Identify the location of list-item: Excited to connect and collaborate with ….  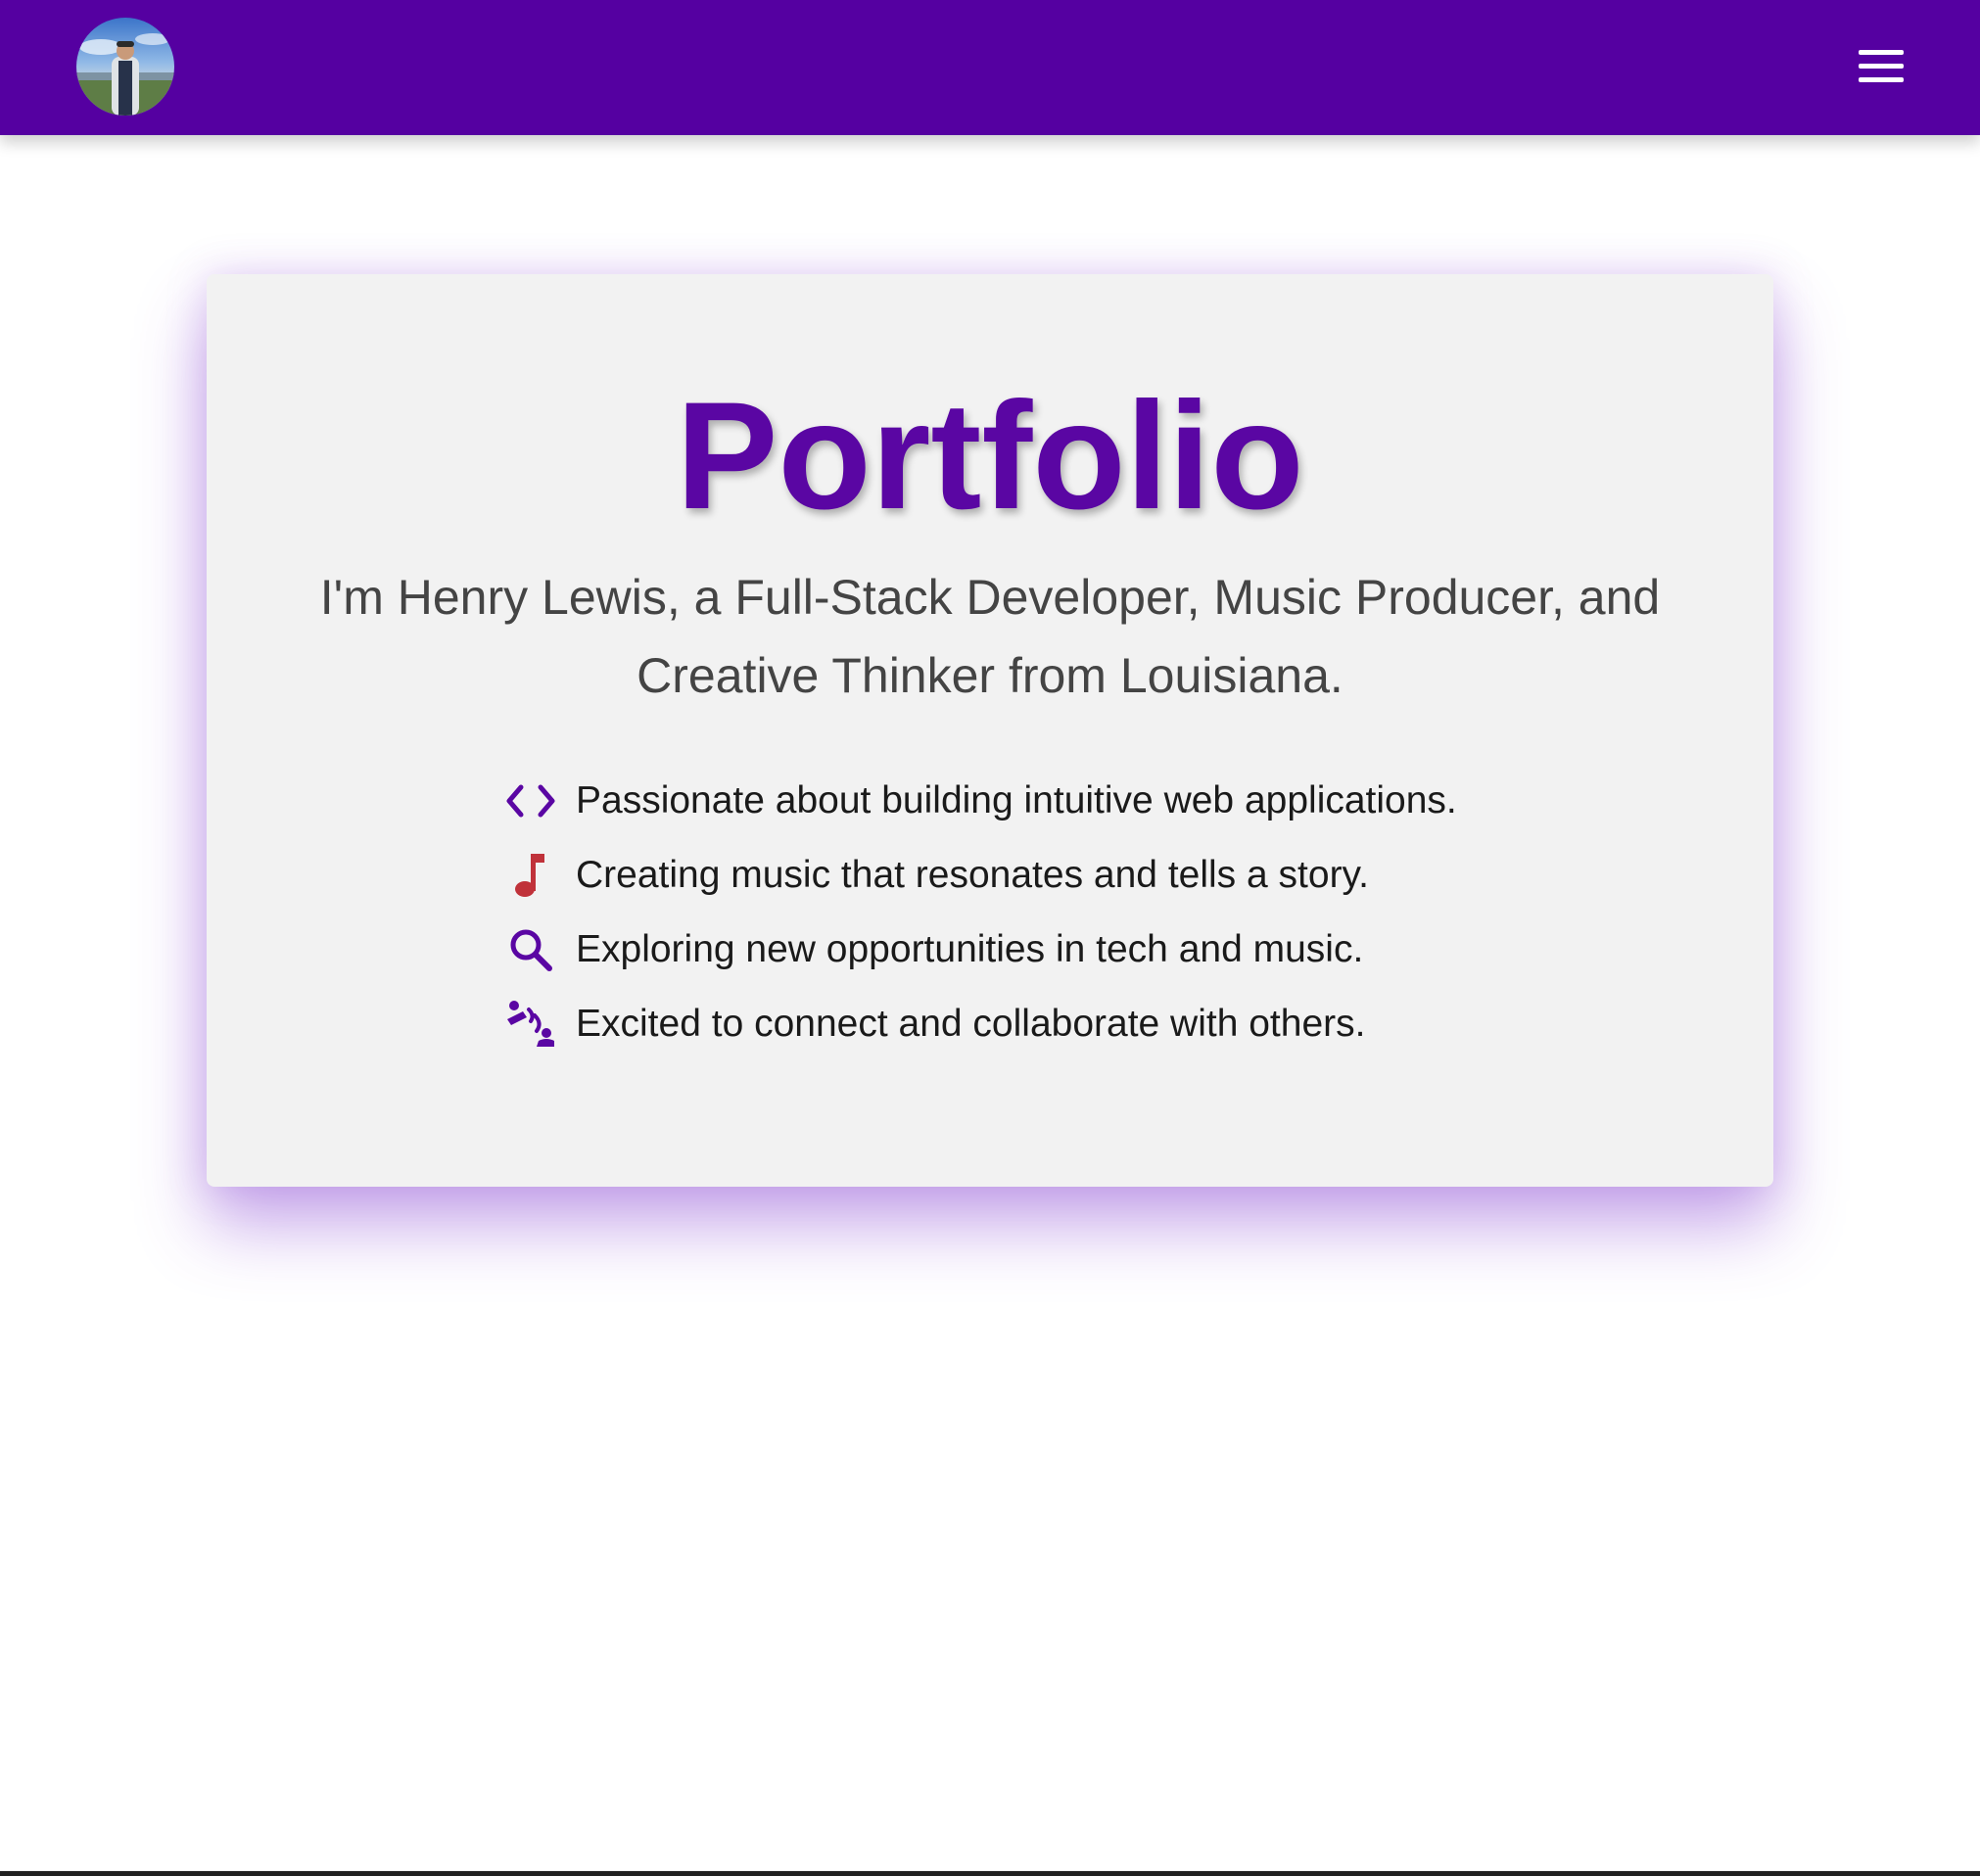
(1040, 1024).